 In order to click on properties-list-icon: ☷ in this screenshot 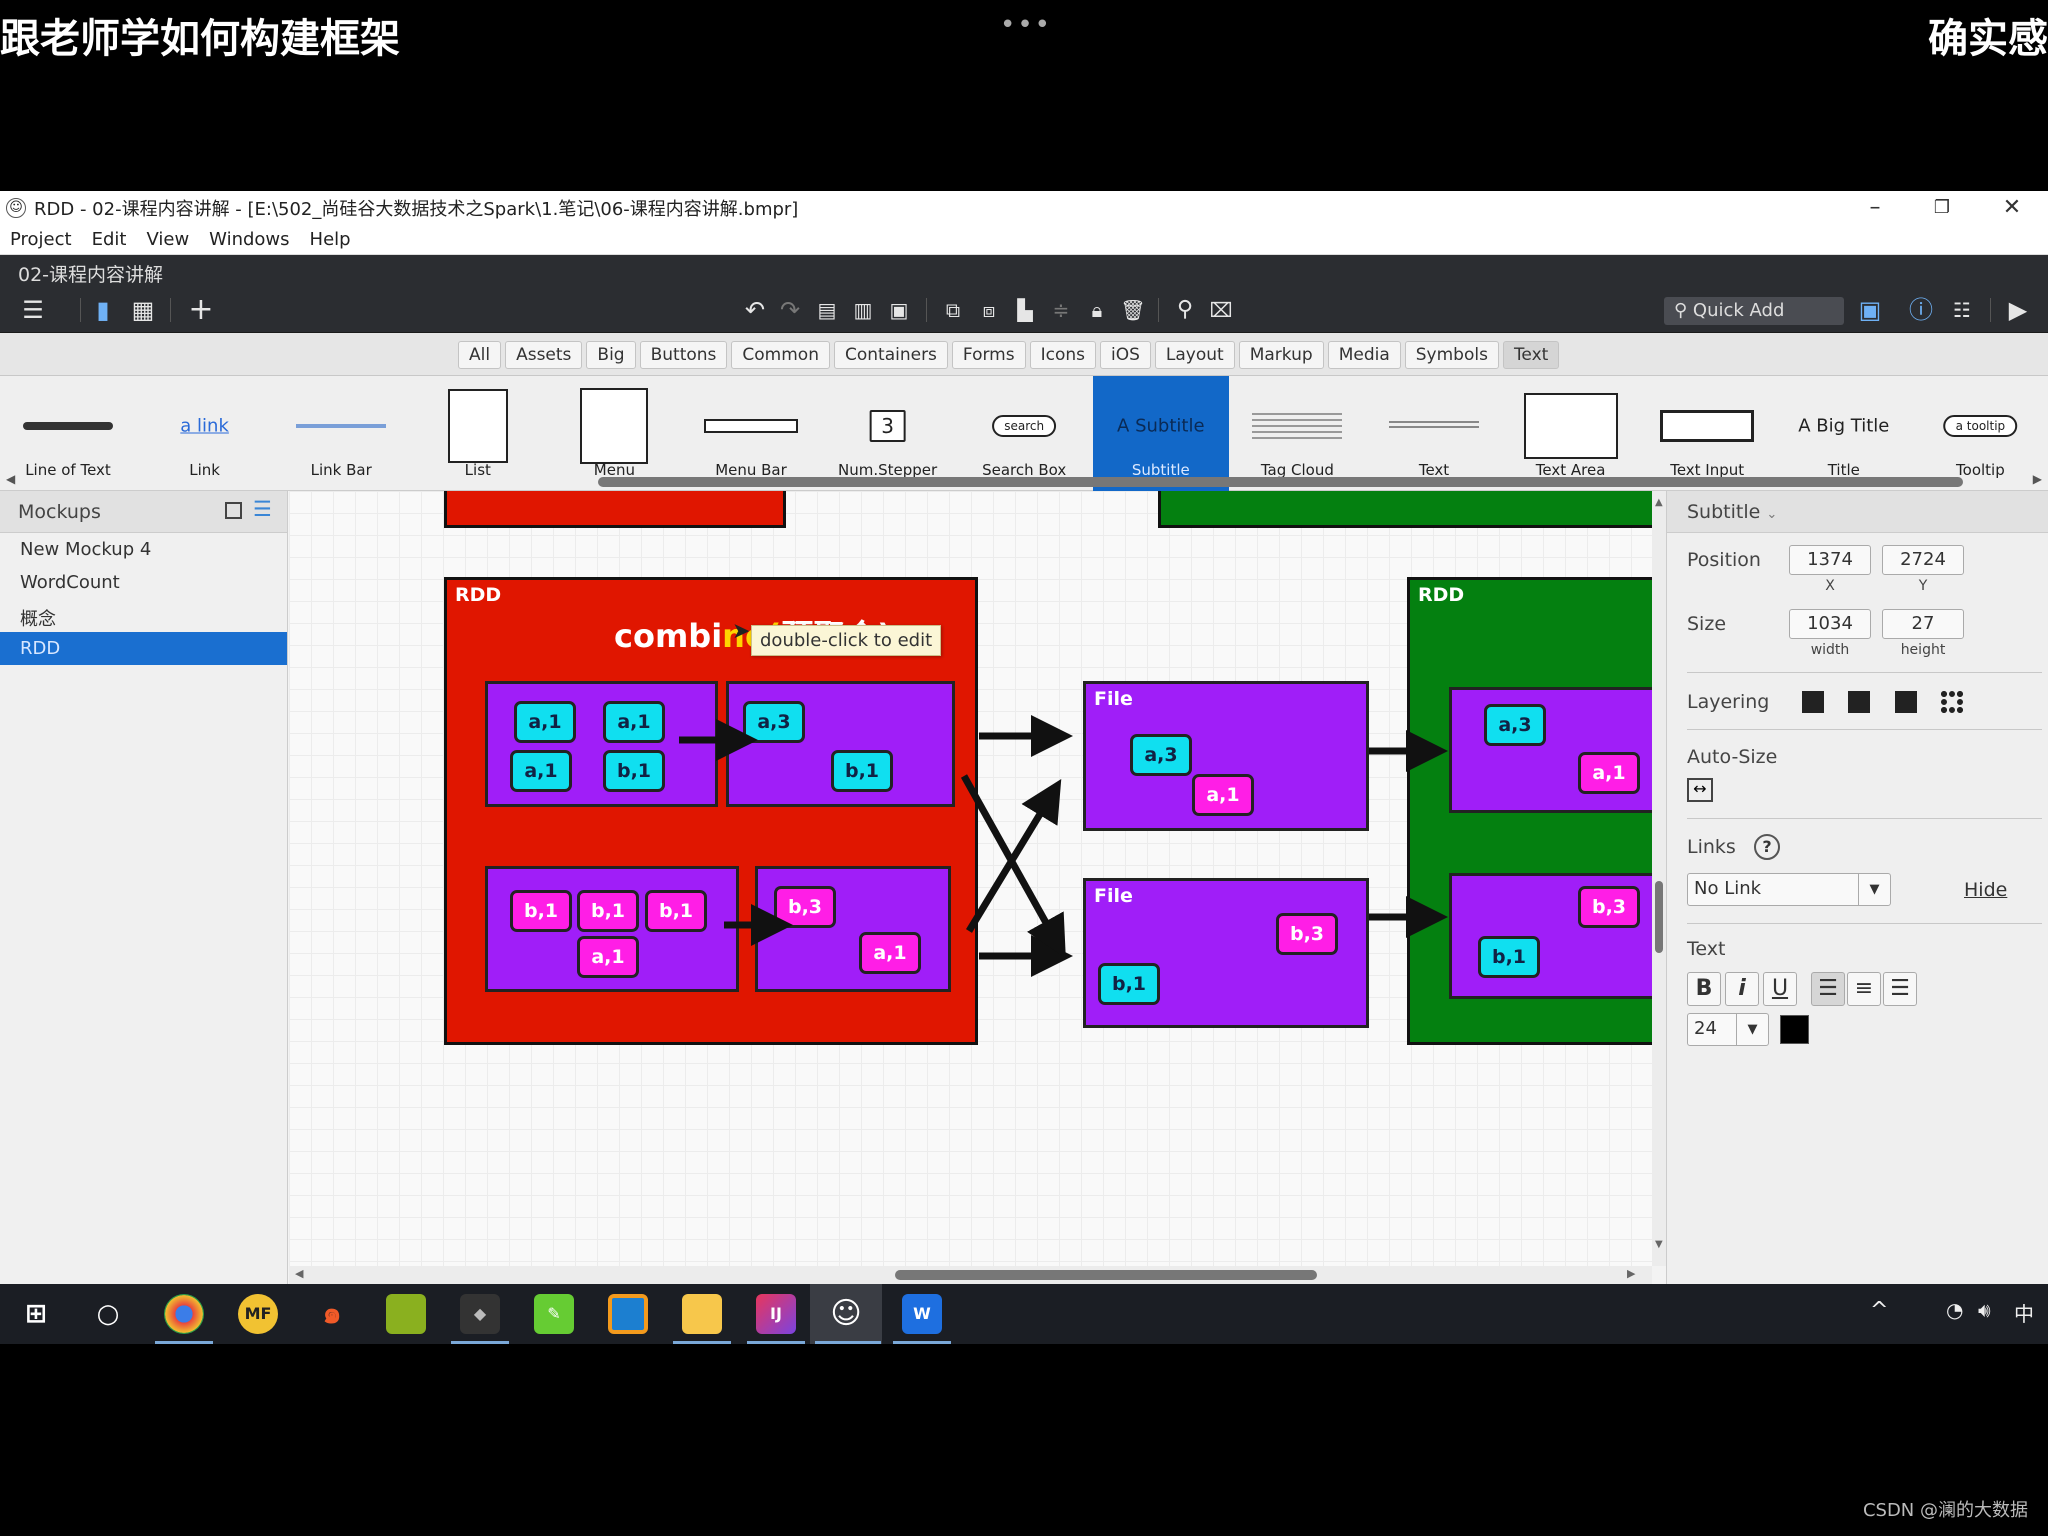, I will do `click(1962, 310)`.